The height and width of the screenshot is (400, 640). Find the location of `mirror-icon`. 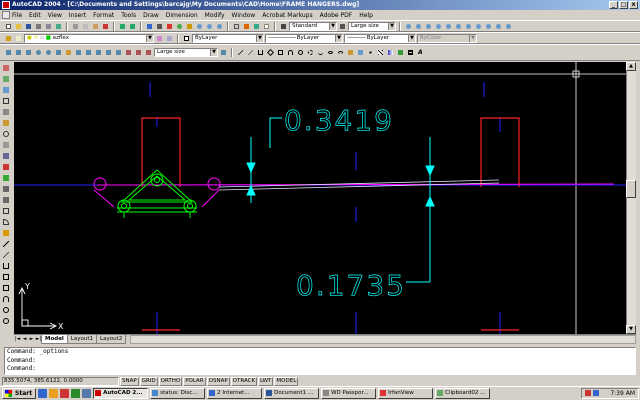

mirror-icon is located at coordinates (6, 90).